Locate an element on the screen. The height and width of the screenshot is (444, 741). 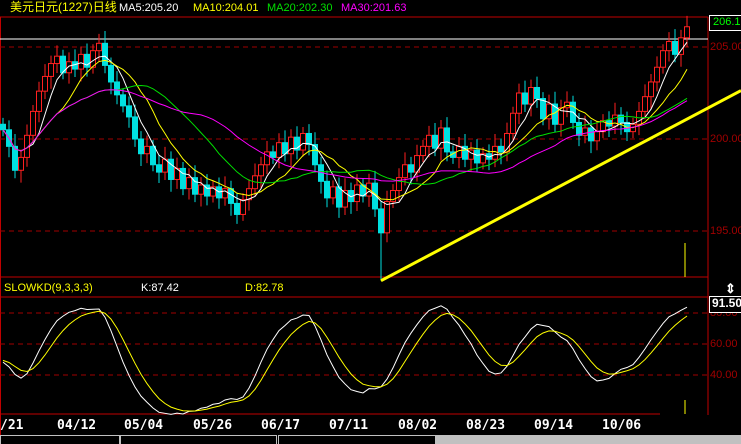
chart-title: 美元日元(1227)日线 is located at coordinates (63, 7).